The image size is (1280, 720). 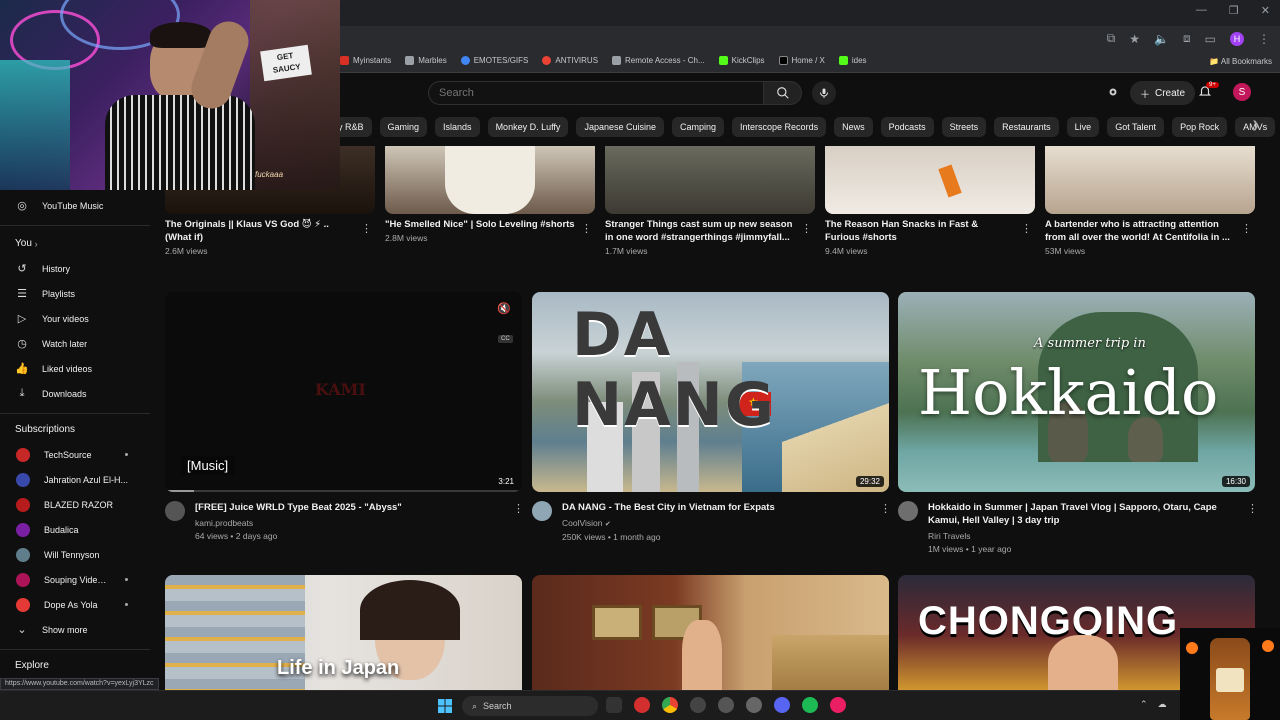 What do you see at coordinates (403, 127) in the screenshot?
I see `chip: Gaming` at bounding box center [403, 127].